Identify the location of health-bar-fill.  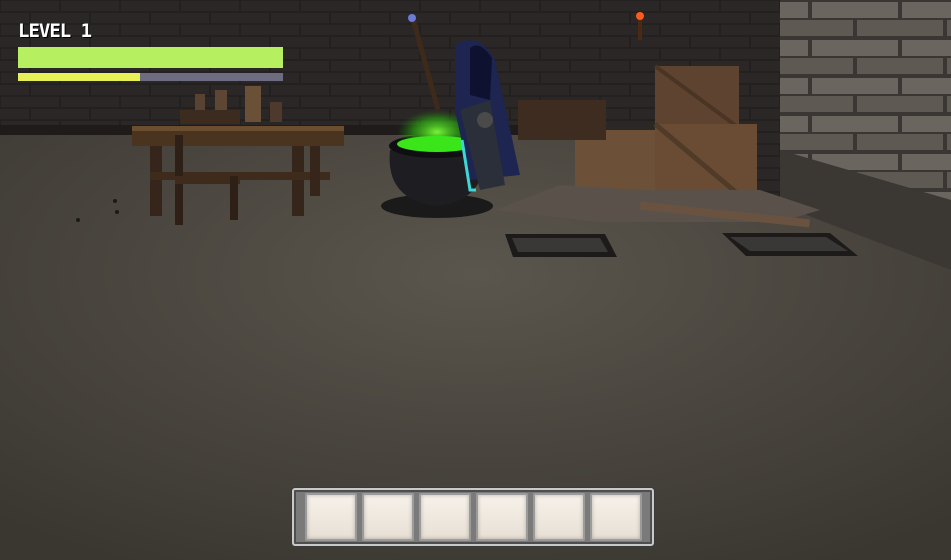
(150, 57).